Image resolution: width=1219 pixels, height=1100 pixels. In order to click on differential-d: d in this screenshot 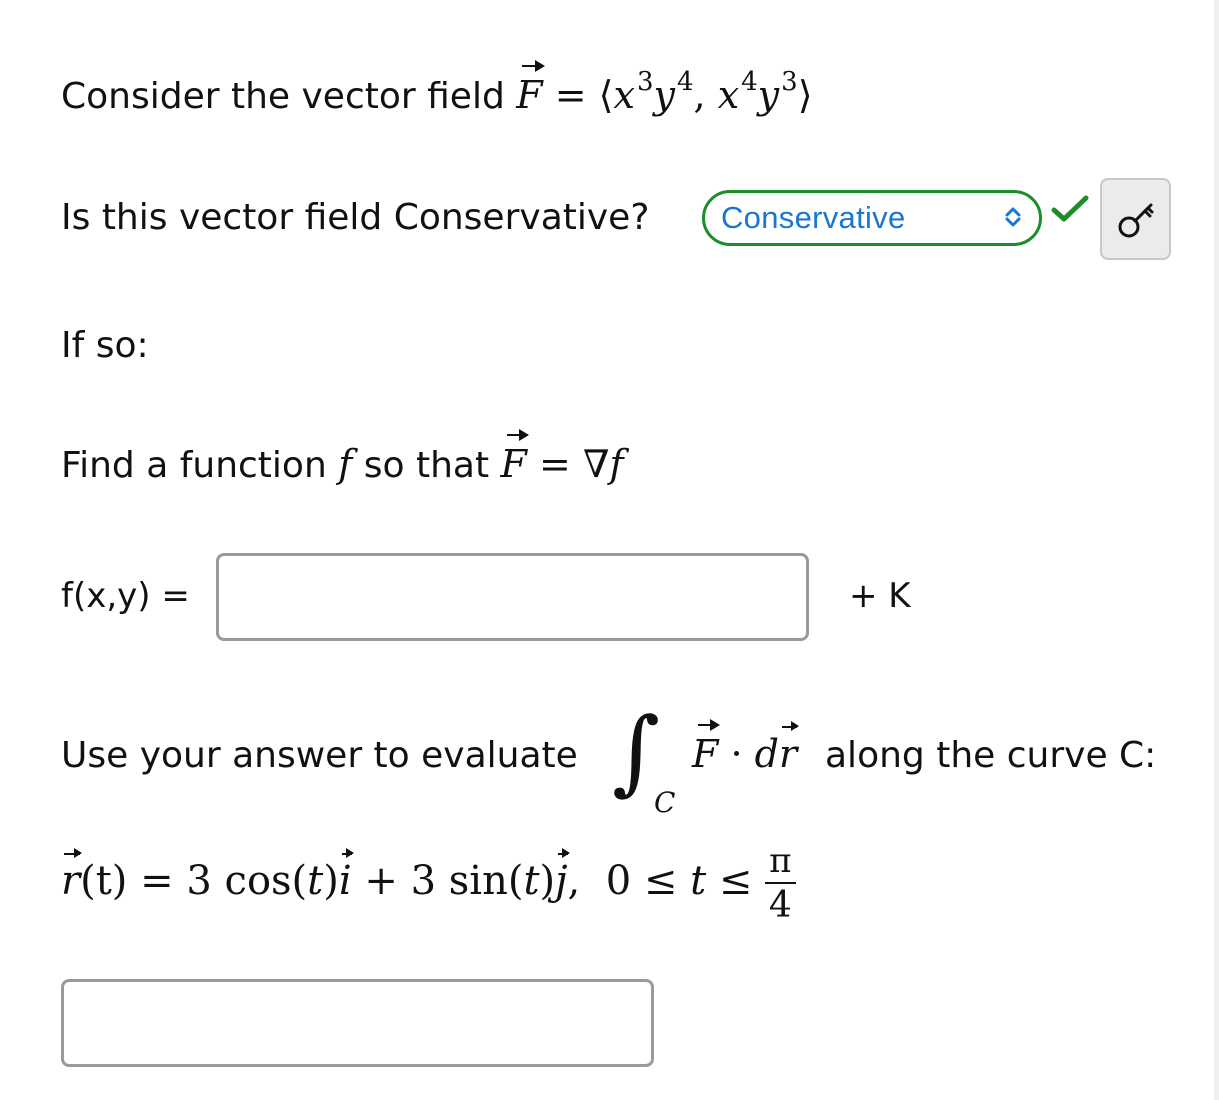, I will do `click(766, 754)`.